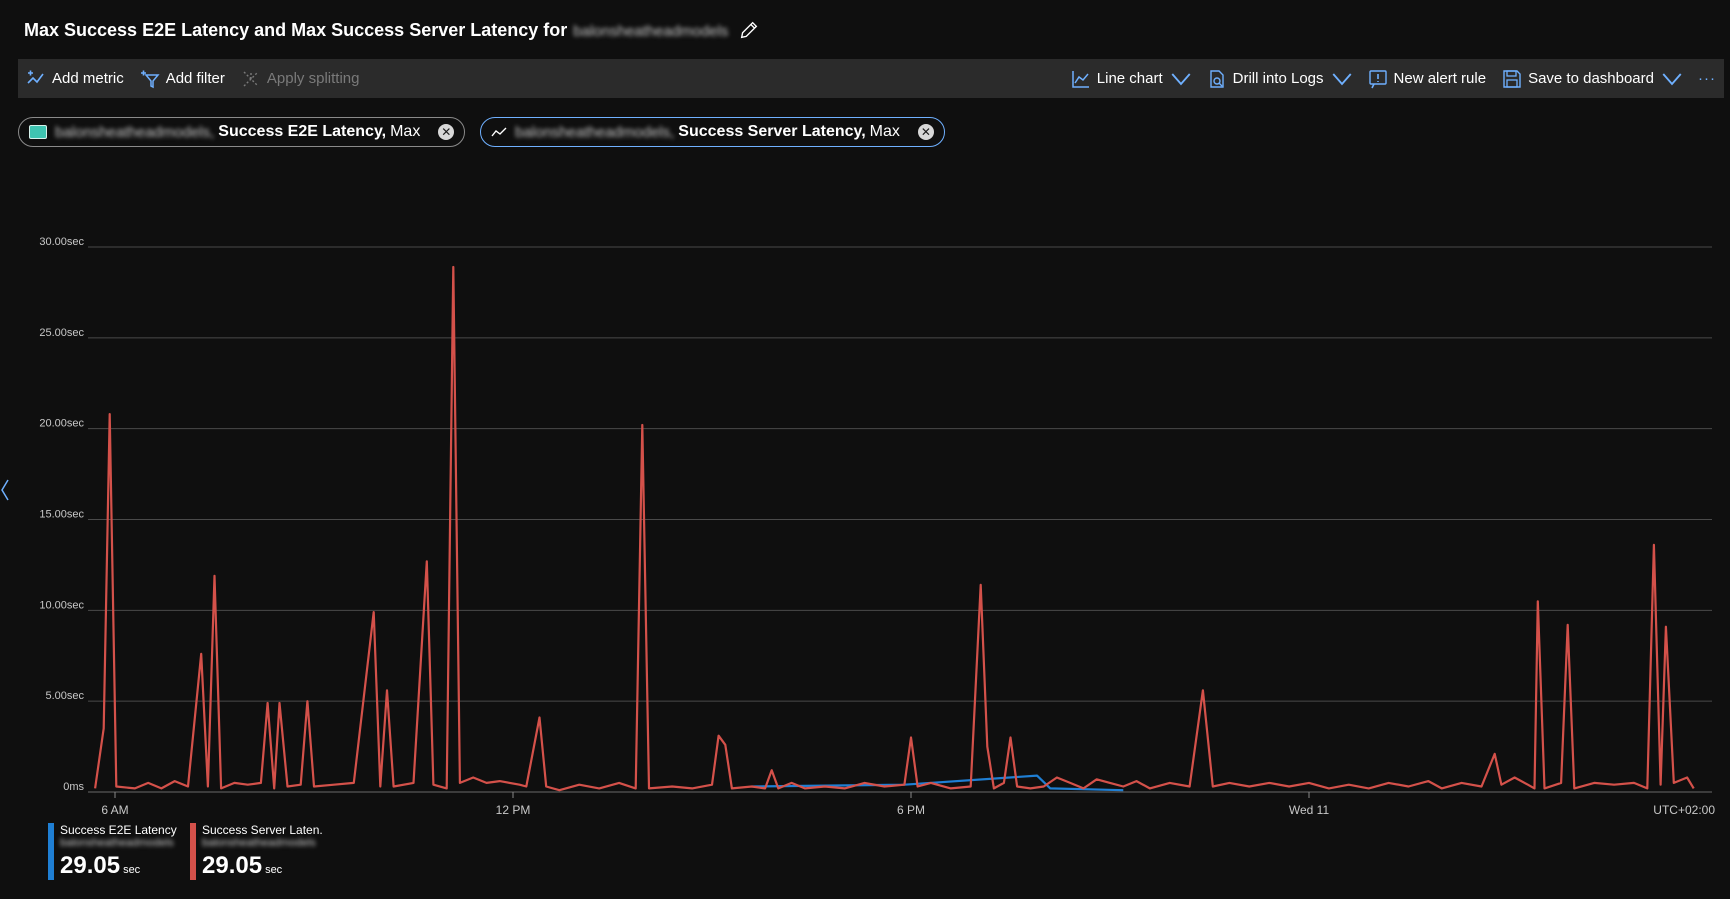  I want to click on timezone-label: UTC+02:00, so click(1684, 810).